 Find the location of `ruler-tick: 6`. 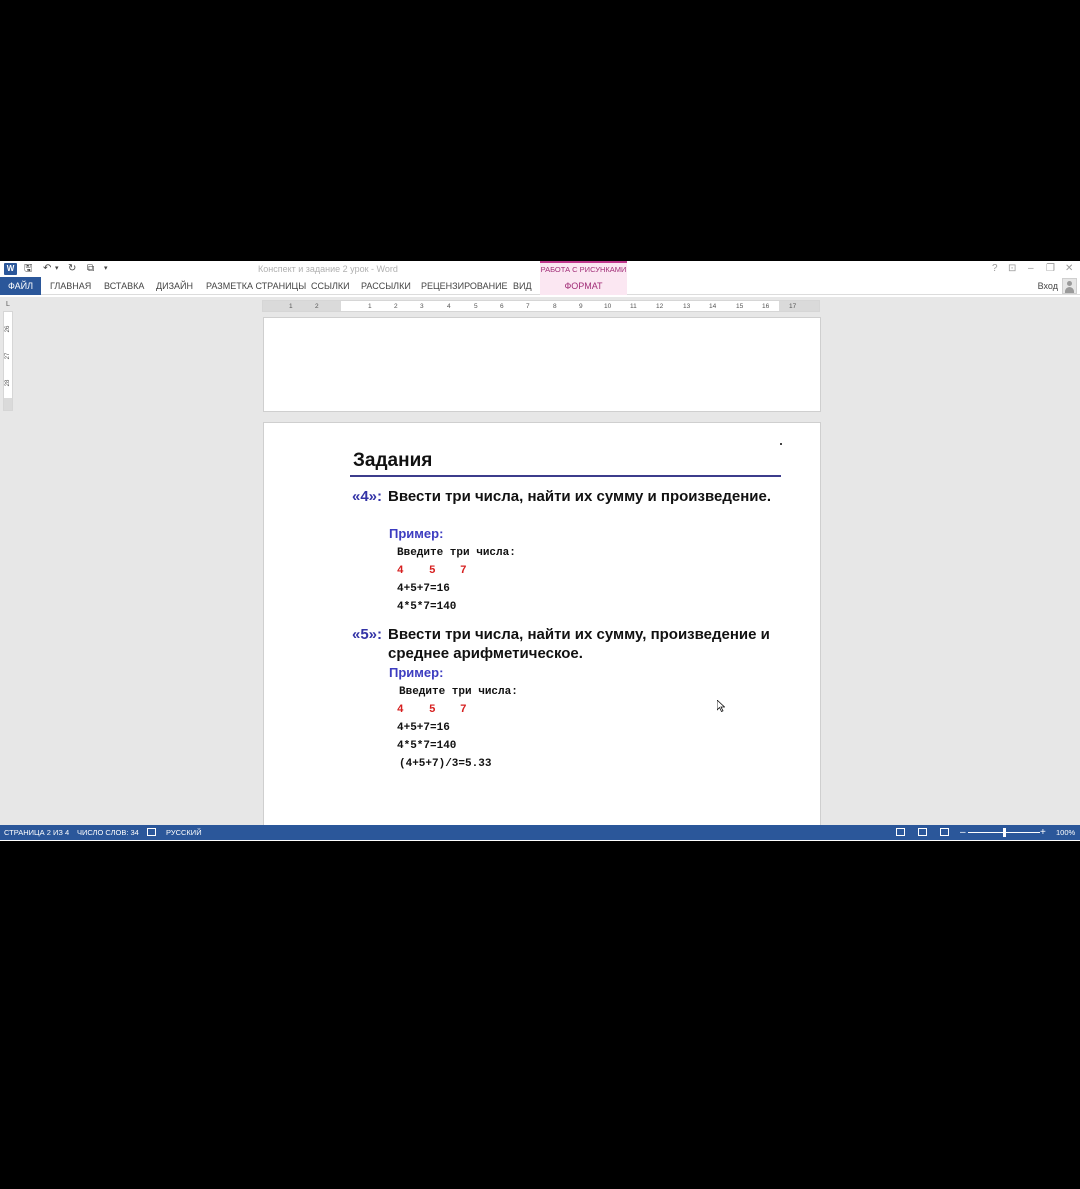

ruler-tick: 6 is located at coordinates (502, 306).